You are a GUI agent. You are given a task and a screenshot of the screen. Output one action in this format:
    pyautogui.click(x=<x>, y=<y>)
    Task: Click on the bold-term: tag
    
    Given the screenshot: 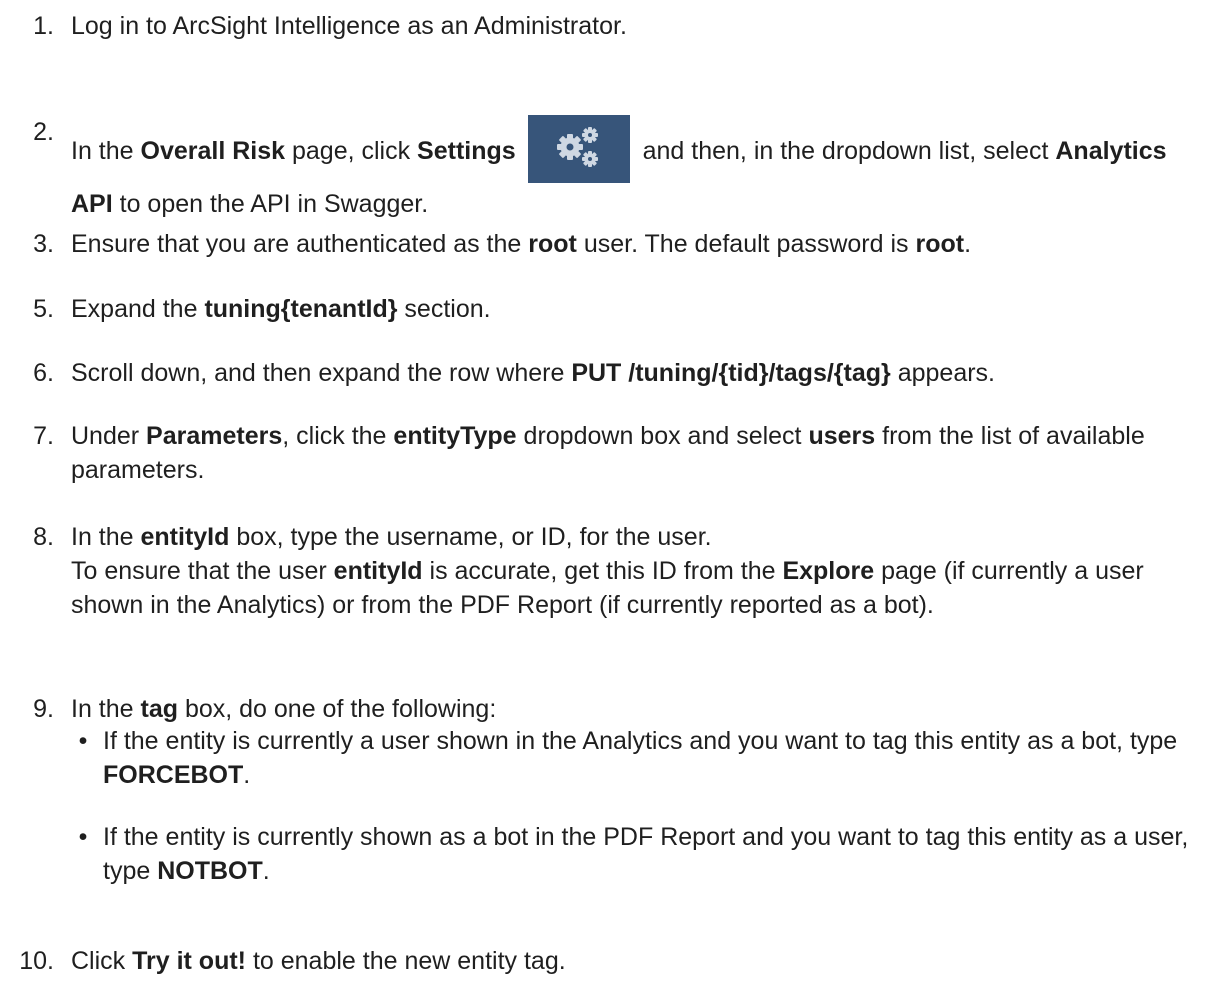 What is the action you would take?
    pyautogui.click(x=159, y=709)
    